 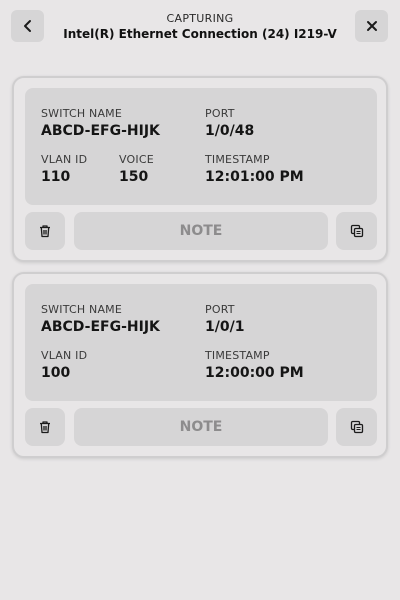 What do you see at coordinates (254, 177) in the screenshot?
I see `timestamp-value: 12:01:00 PM` at bounding box center [254, 177].